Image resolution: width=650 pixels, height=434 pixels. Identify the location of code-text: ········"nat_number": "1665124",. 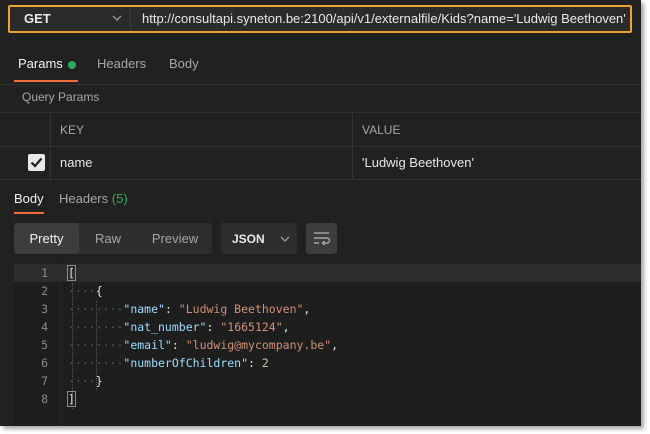
(179, 327).